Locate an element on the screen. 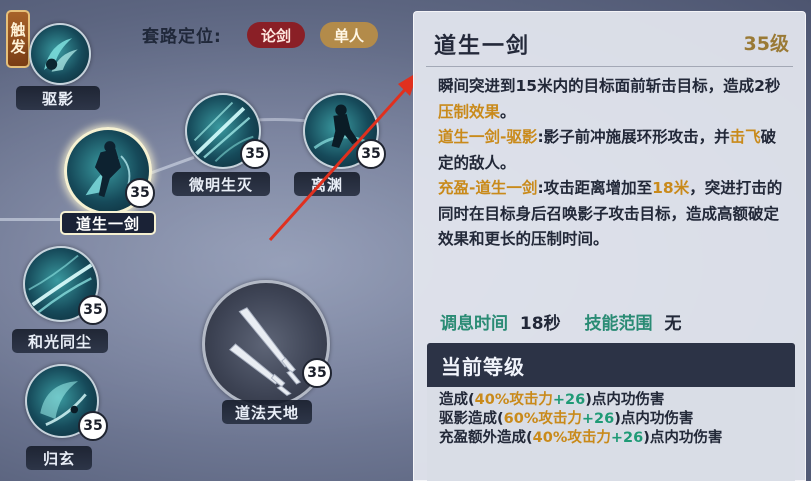  trigger-tag: 触发 is located at coordinates (18, 39).